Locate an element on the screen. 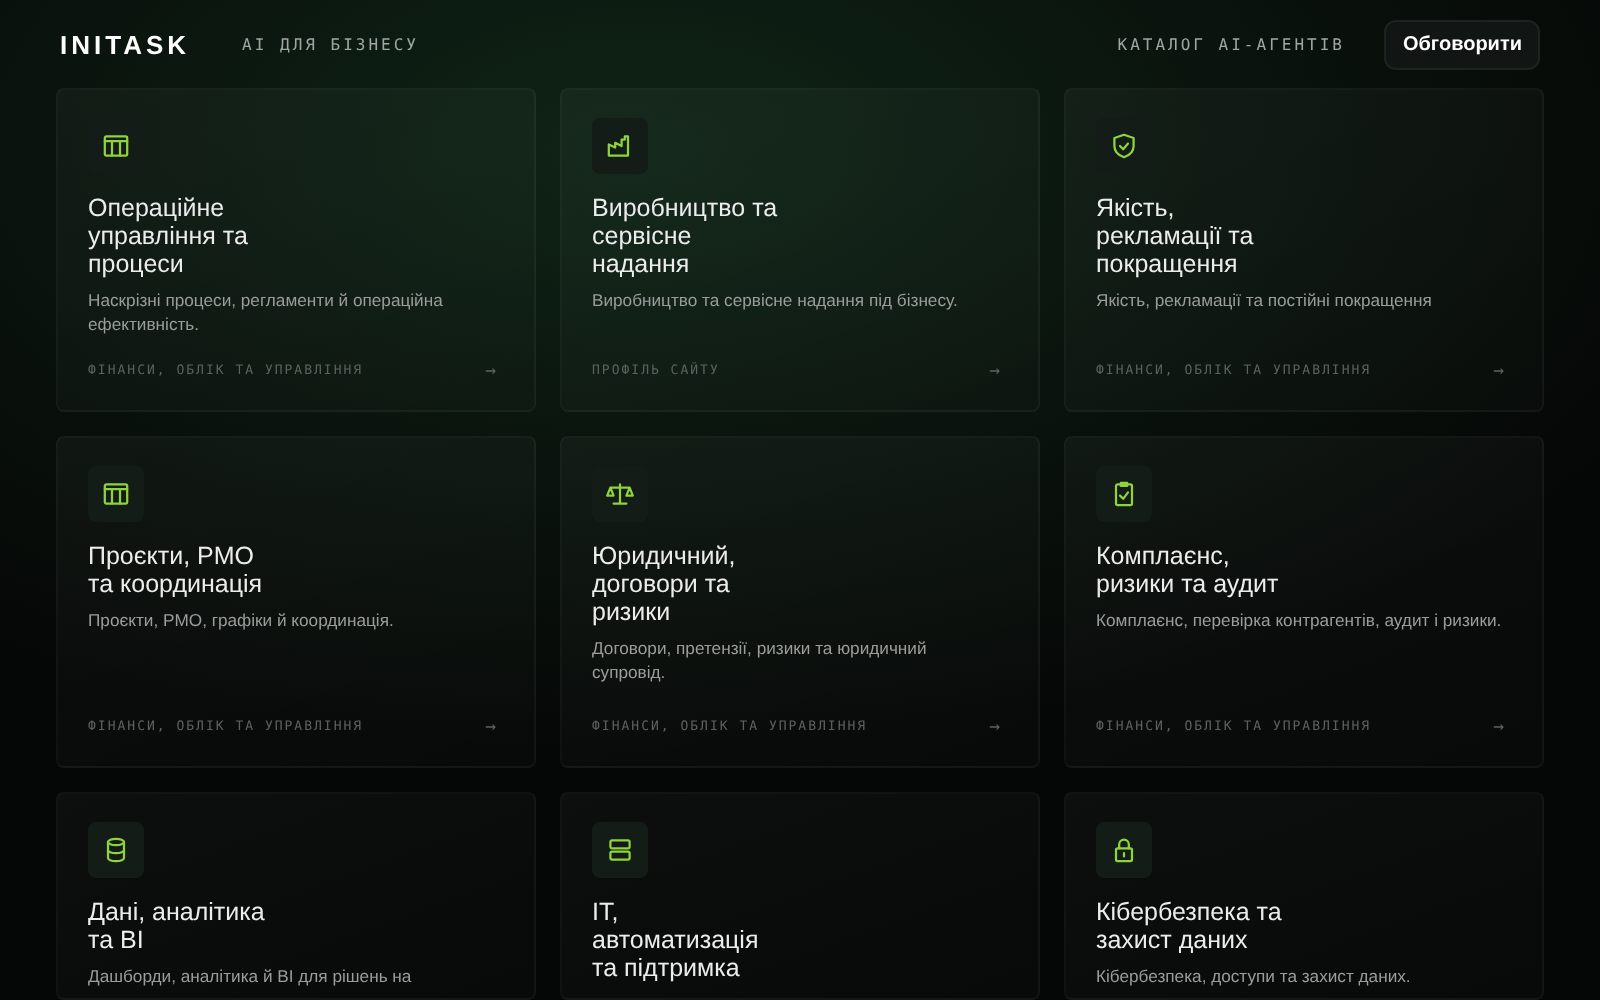 The width and height of the screenshot is (1600, 1000). tagline: AI ДЛЯ БІЗНЕСУ is located at coordinates (330, 44).